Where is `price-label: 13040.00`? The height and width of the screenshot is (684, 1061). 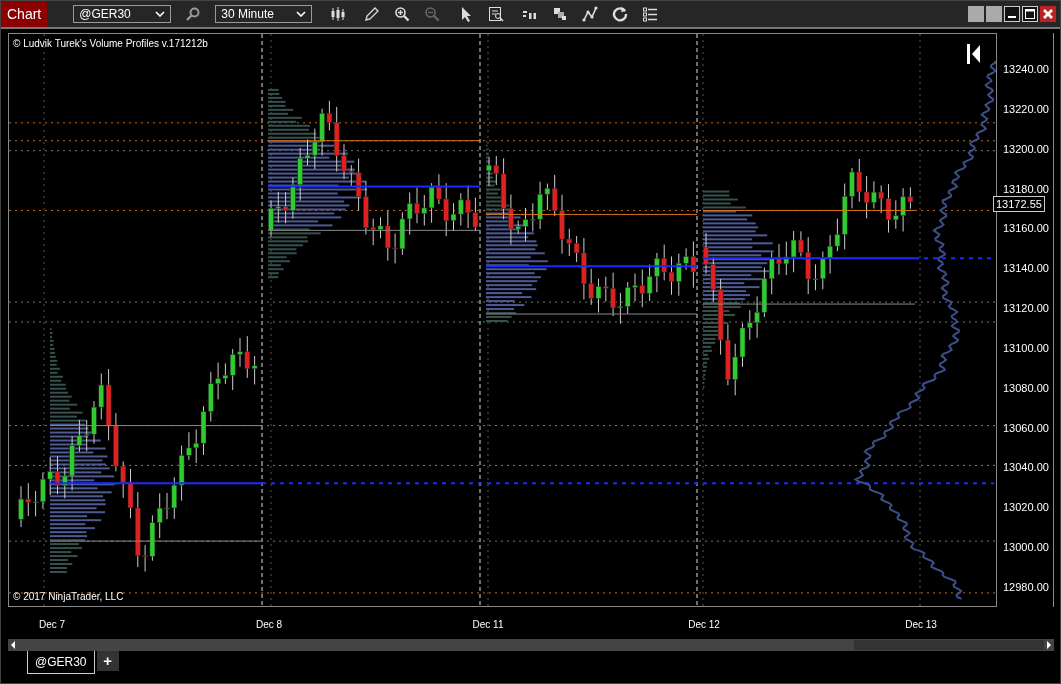
price-label: 13040.00 is located at coordinates (1026, 467).